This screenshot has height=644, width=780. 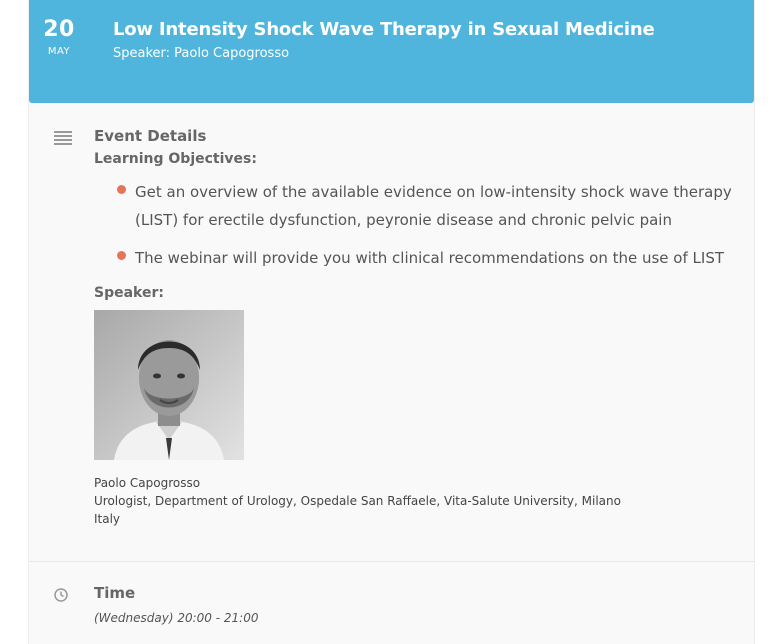 What do you see at coordinates (169, 385) in the screenshot?
I see `speaker-photo` at bounding box center [169, 385].